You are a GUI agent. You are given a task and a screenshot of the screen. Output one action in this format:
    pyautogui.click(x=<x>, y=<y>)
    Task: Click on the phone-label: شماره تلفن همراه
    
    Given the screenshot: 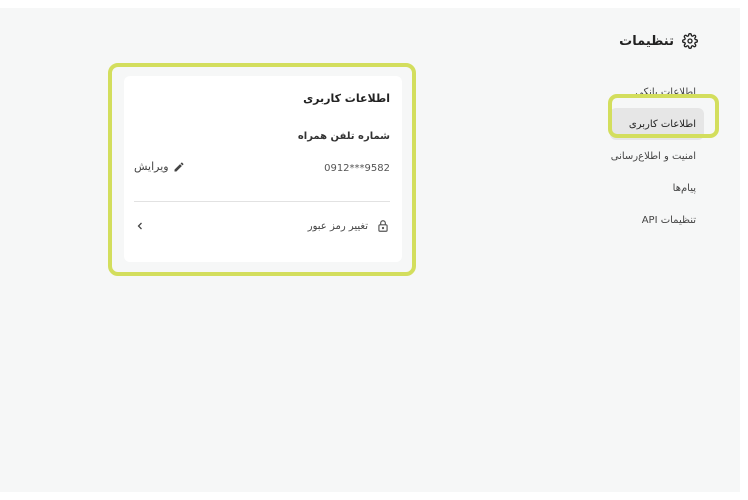 What is the action you would take?
    pyautogui.click(x=343, y=136)
    